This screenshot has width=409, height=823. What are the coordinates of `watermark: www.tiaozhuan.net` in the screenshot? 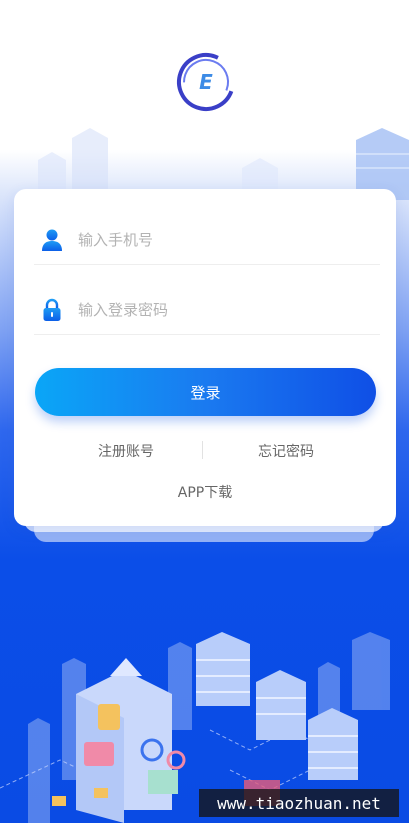 It's located at (299, 803).